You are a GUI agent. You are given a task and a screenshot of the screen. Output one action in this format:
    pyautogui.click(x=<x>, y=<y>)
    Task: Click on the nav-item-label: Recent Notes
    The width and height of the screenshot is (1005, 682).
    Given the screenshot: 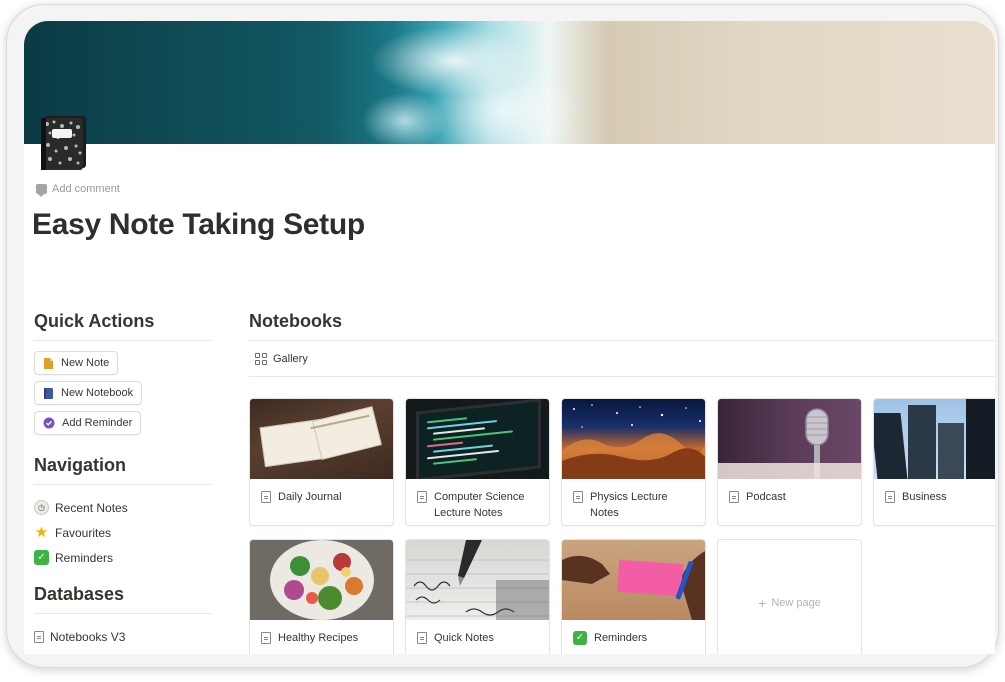 What is the action you would take?
    pyautogui.click(x=91, y=507)
    